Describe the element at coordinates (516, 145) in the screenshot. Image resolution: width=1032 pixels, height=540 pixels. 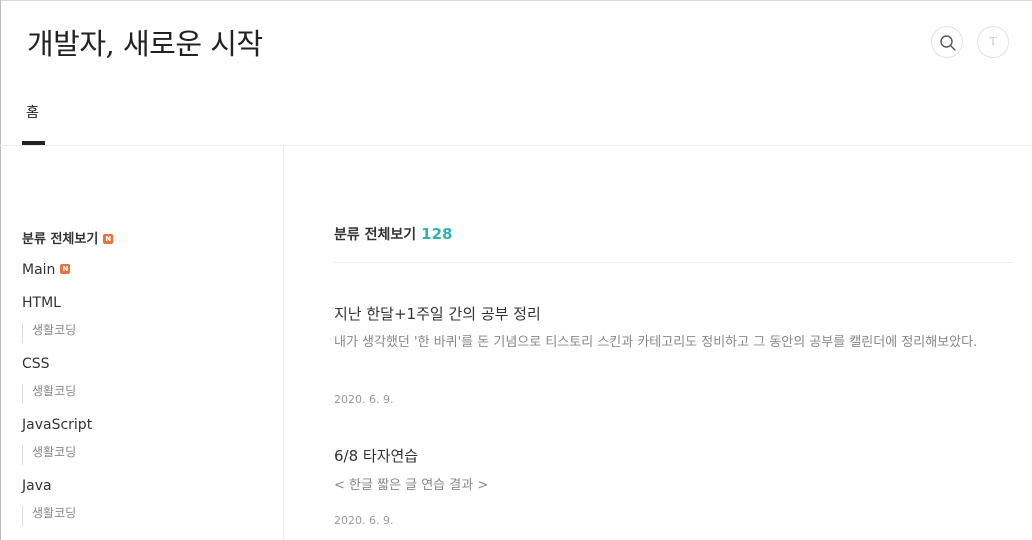
I see `header-divider` at that location.